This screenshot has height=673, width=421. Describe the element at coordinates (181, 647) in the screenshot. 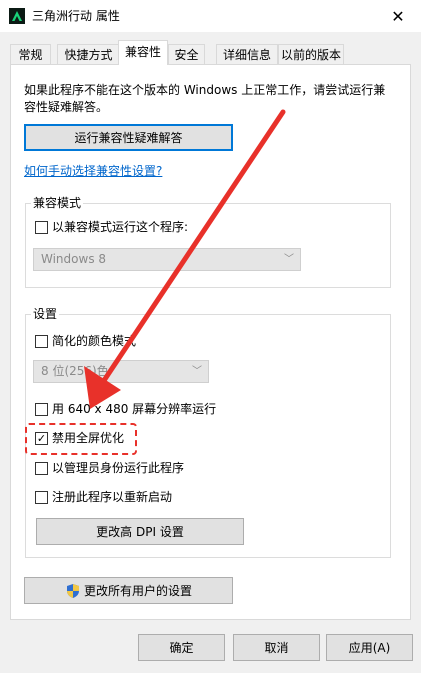

I see `ok-button: 确定` at that location.